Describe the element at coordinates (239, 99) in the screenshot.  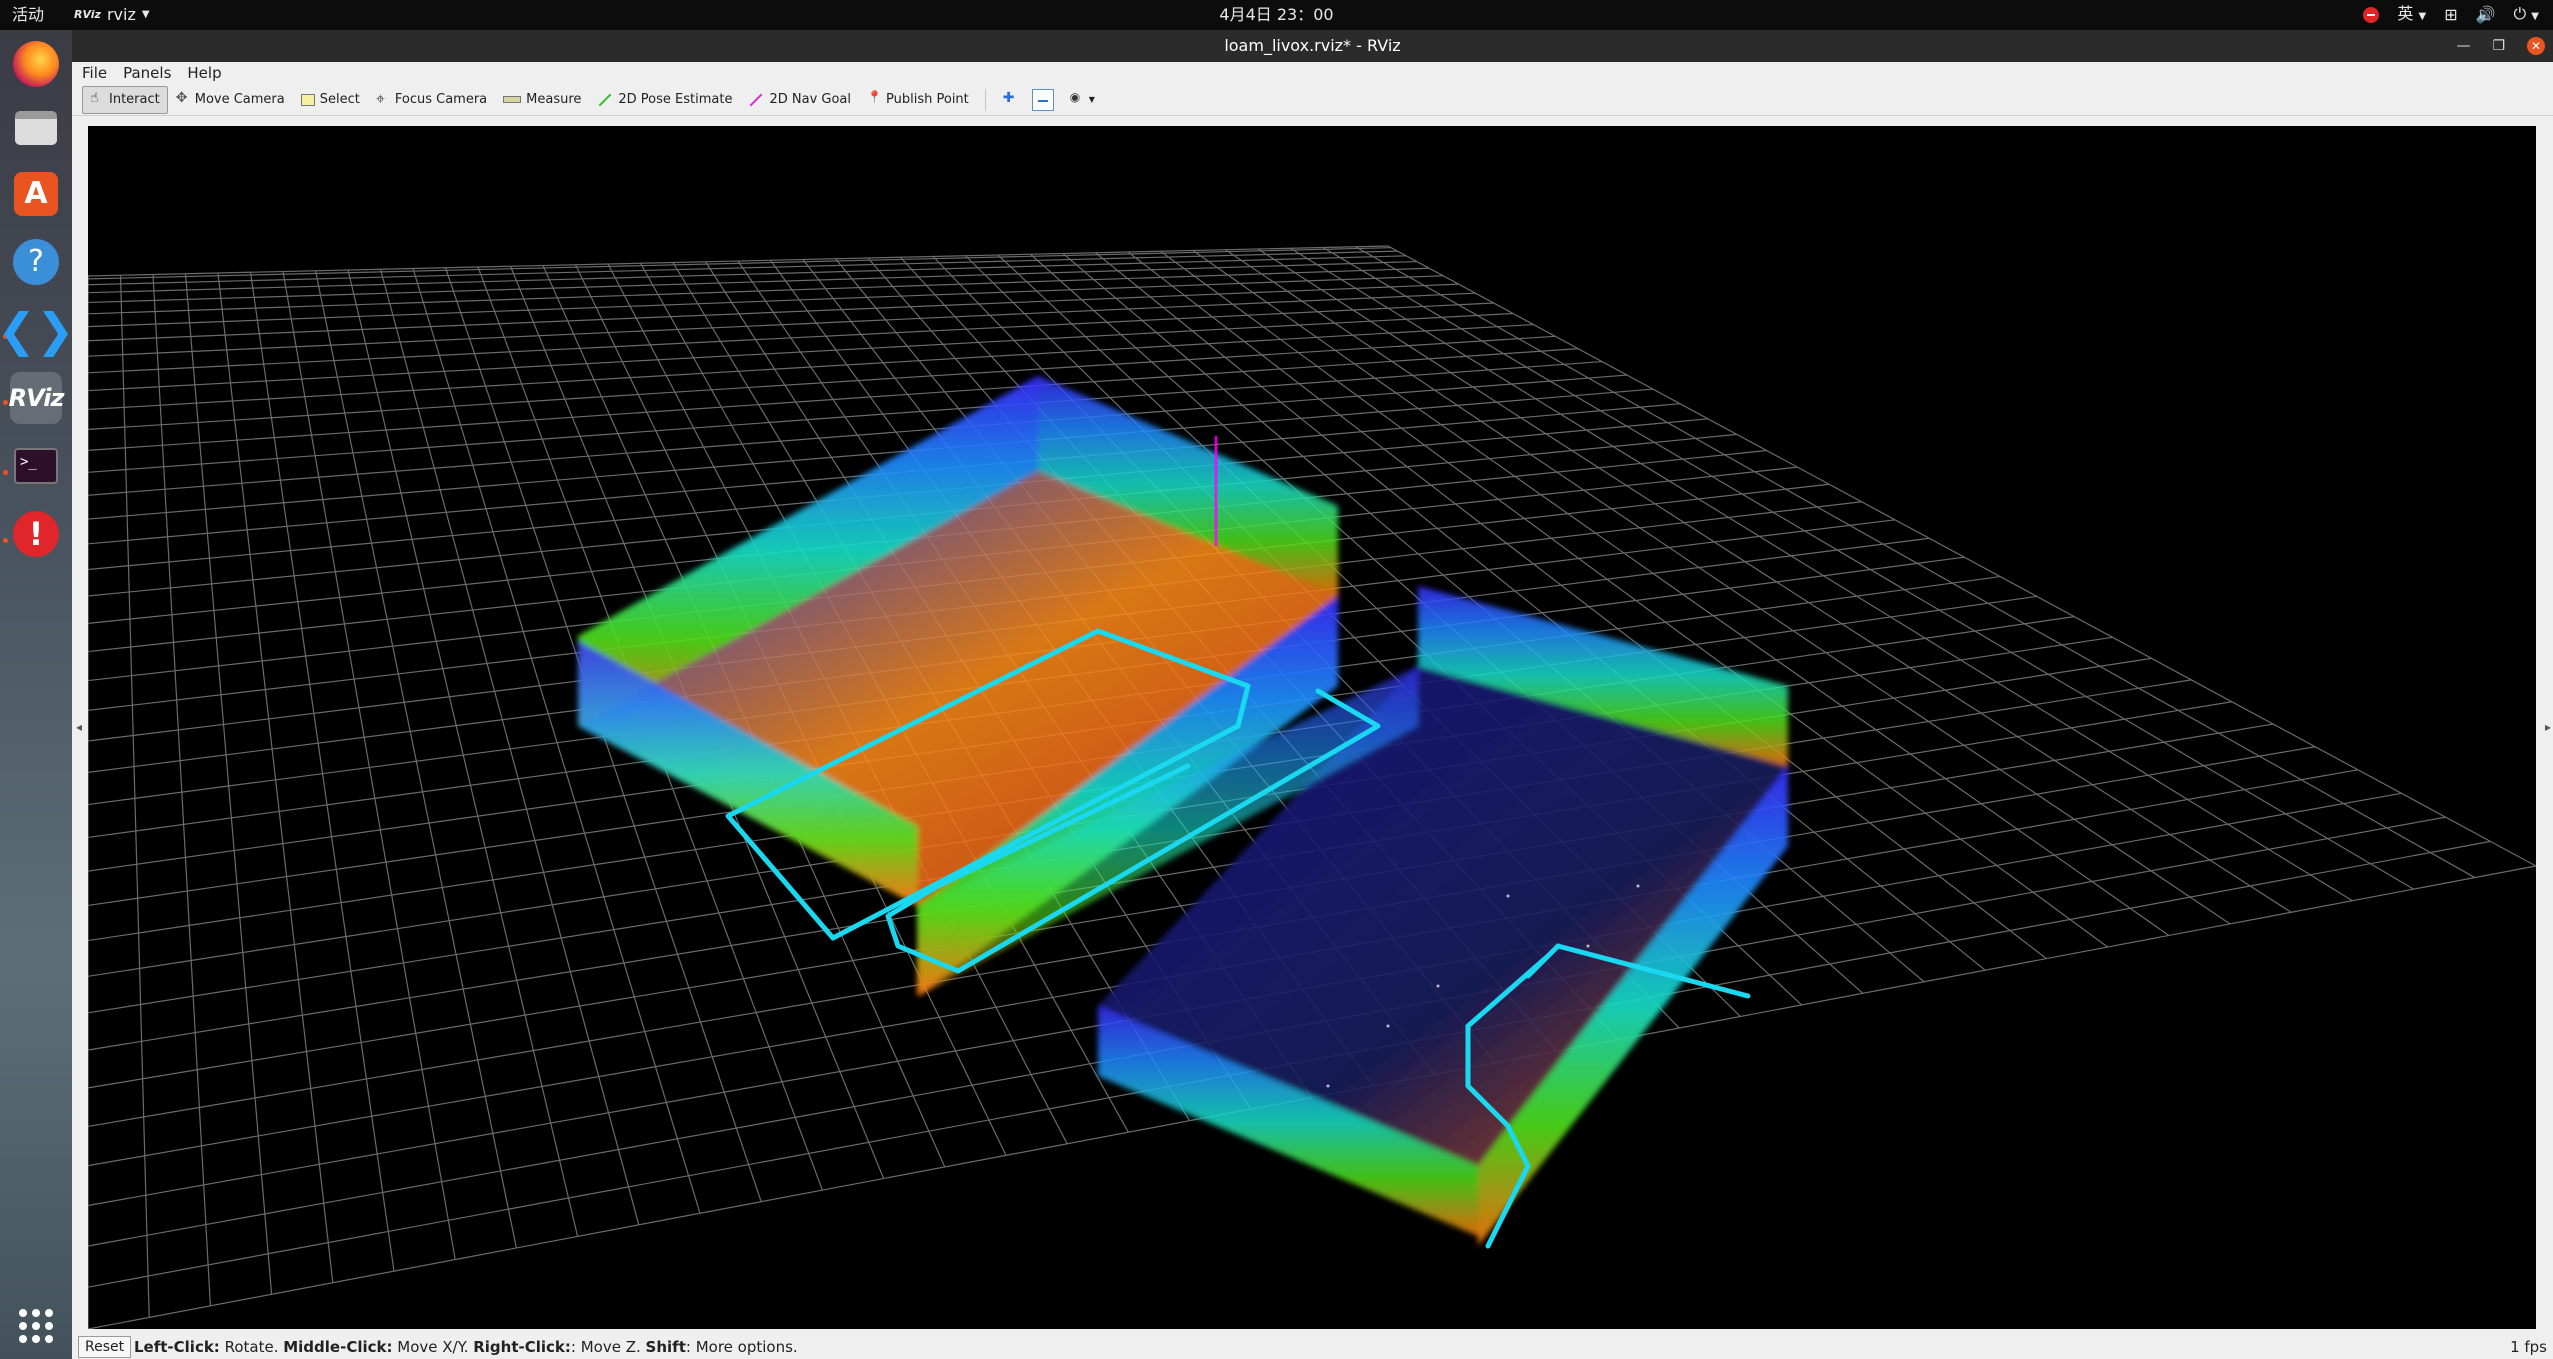
I see `move-camera-label: Move Camera` at that location.